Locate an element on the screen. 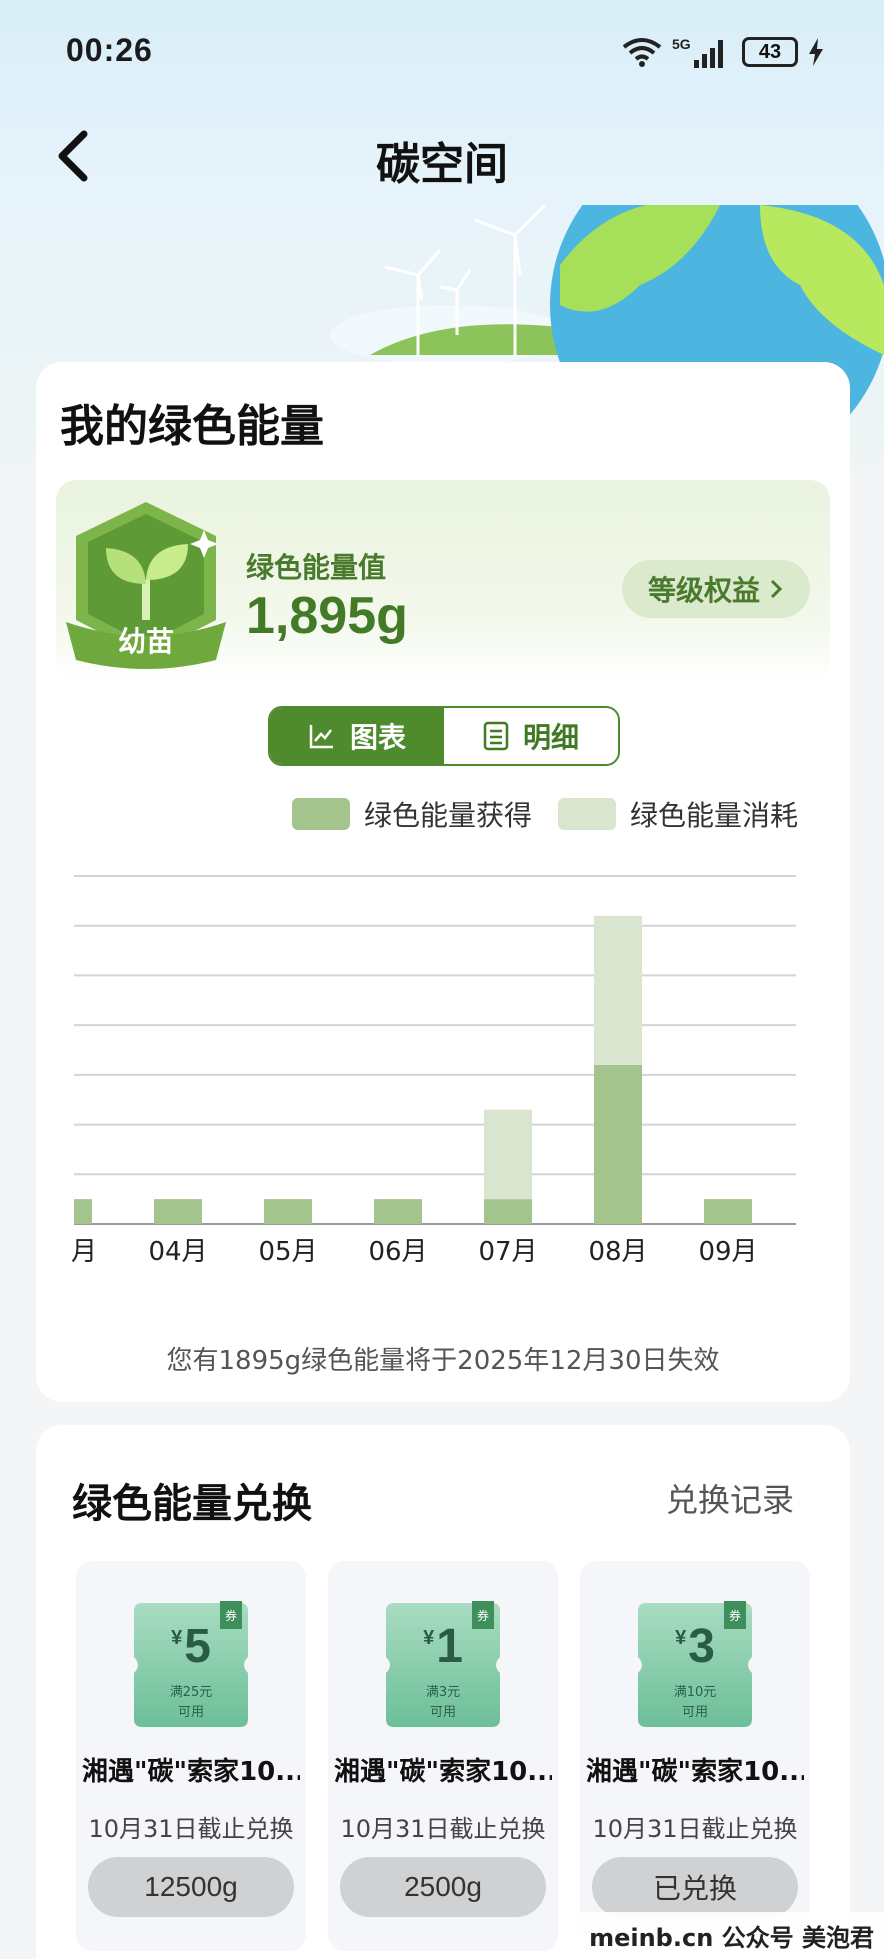 The image size is (884, 1959). status-icons: 5G 43 is located at coordinates (723, 52).